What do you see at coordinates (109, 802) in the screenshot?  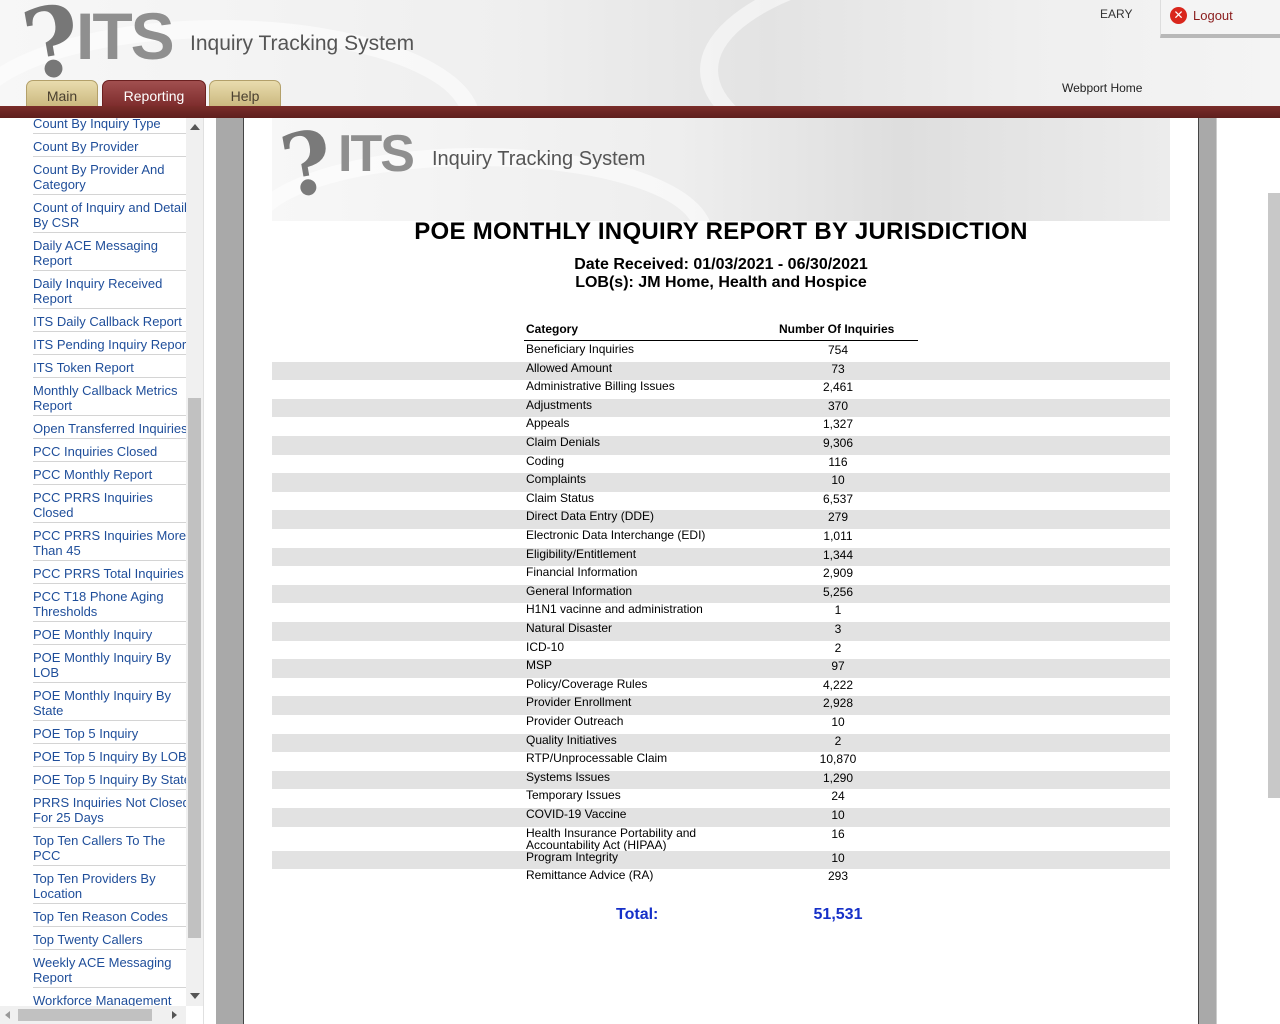 I see `sidebar-item-label: PRRS Inquiries Not Closed` at bounding box center [109, 802].